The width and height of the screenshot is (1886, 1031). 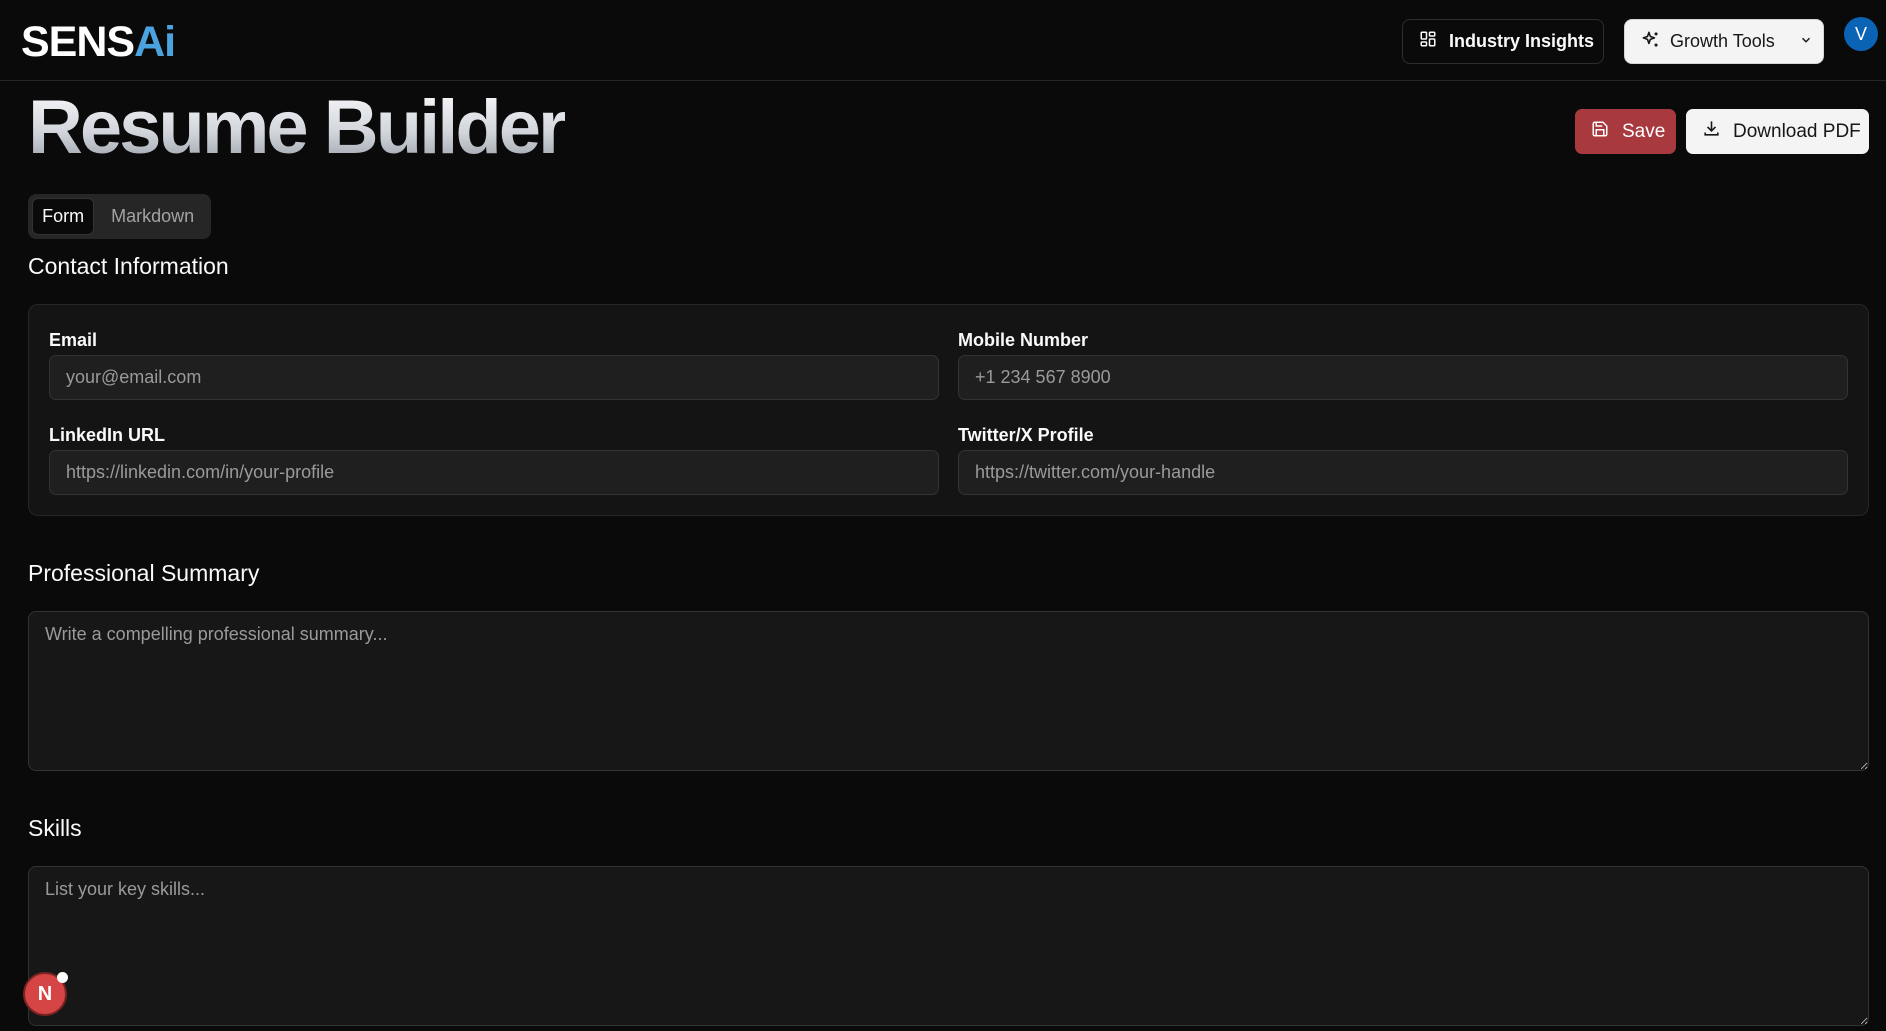 I want to click on mobile-label: Mobile Number, so click(x=1023, y=340).